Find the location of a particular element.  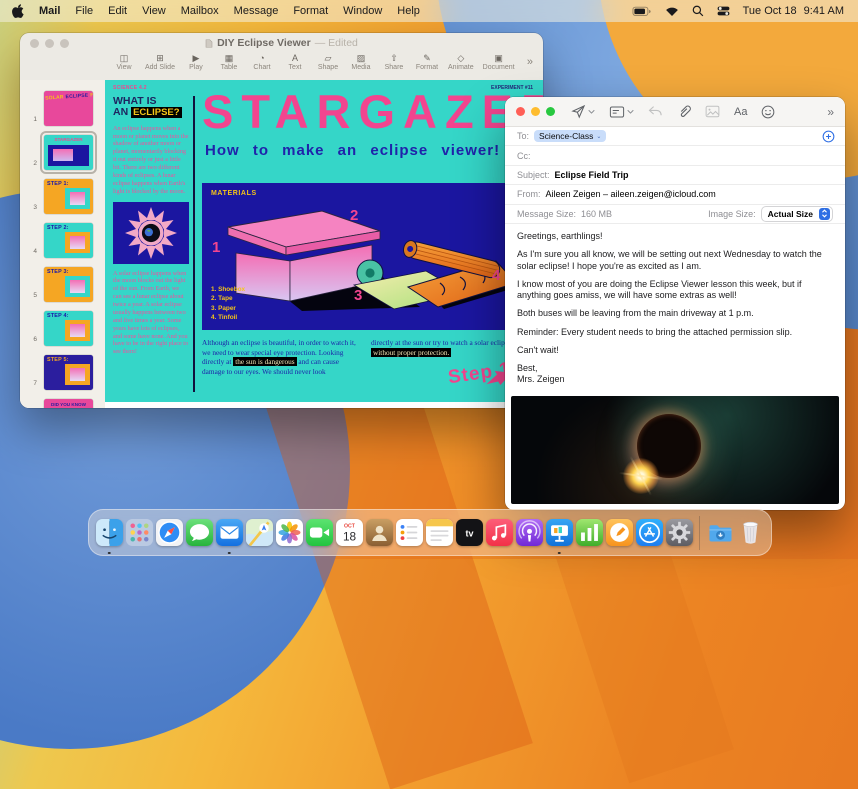

dock-item-contacts is located at coordinates (379, 532).